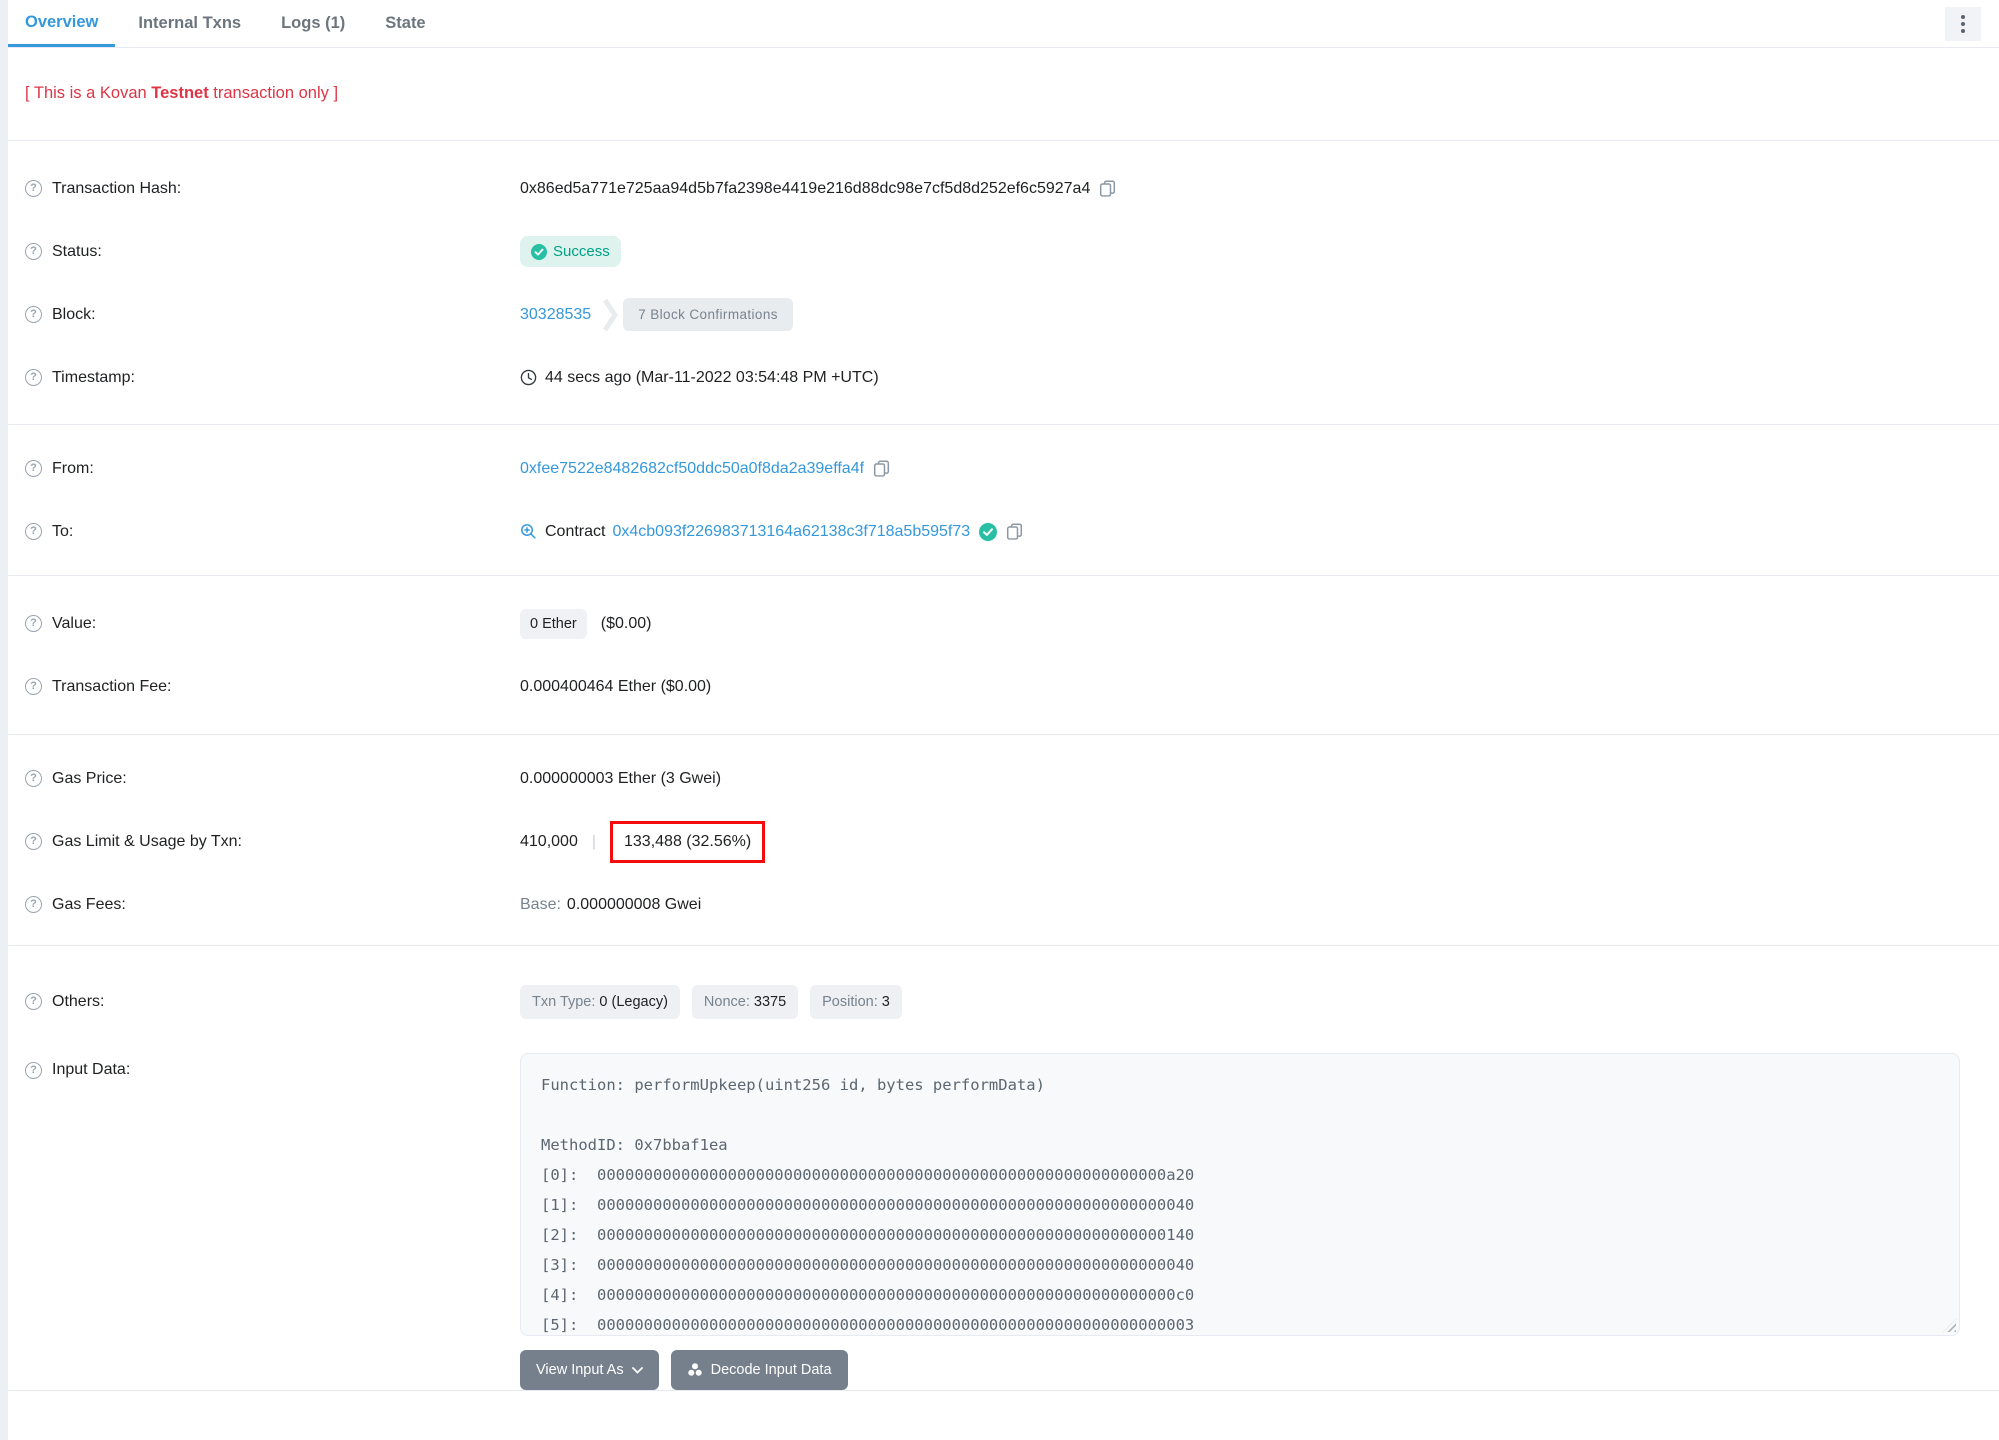  I want to click on tab-bar: Overview Internal Txns Logs (1) State, so click(1003, 24).